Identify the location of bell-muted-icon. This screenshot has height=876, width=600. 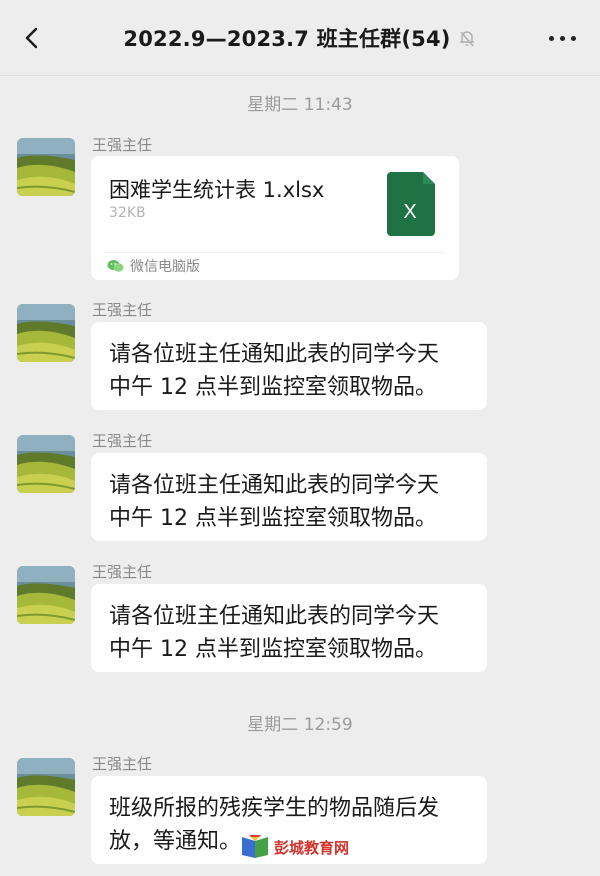
(466, 38).